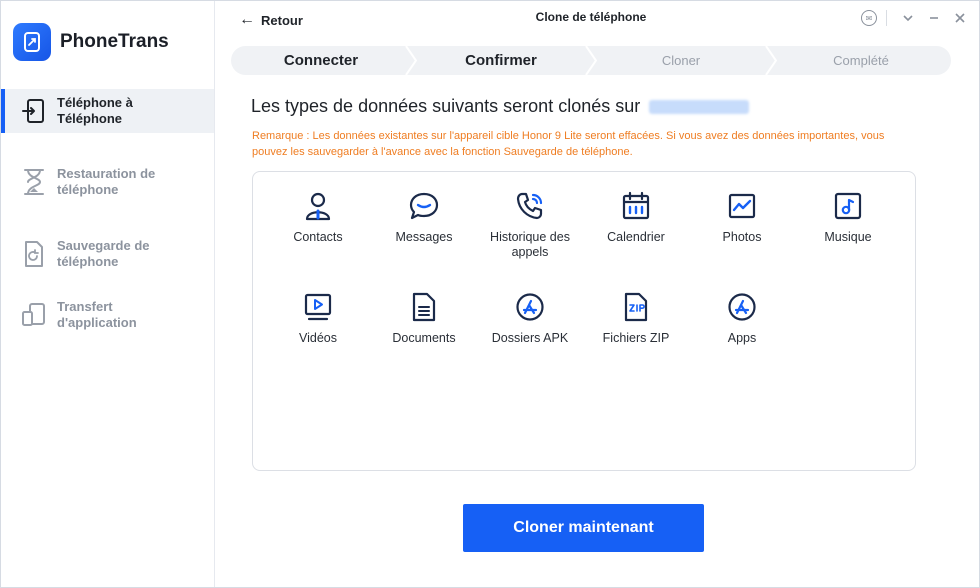  I want to click on sidebar-item-backup: Sauvegarde de téléphone, so click(107, 254).